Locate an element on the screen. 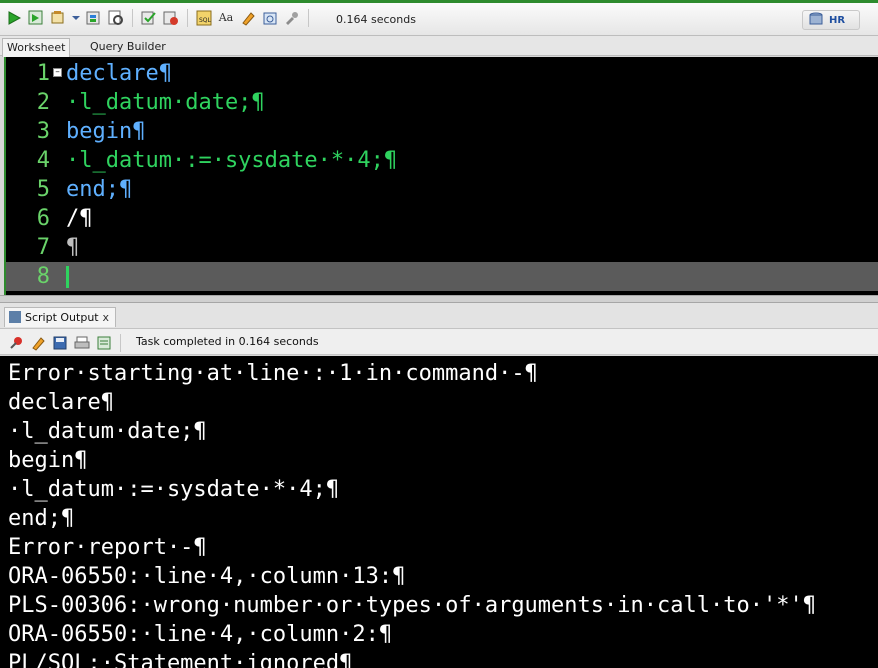  output-line: end;¶ is located at coordinates (41, 518).